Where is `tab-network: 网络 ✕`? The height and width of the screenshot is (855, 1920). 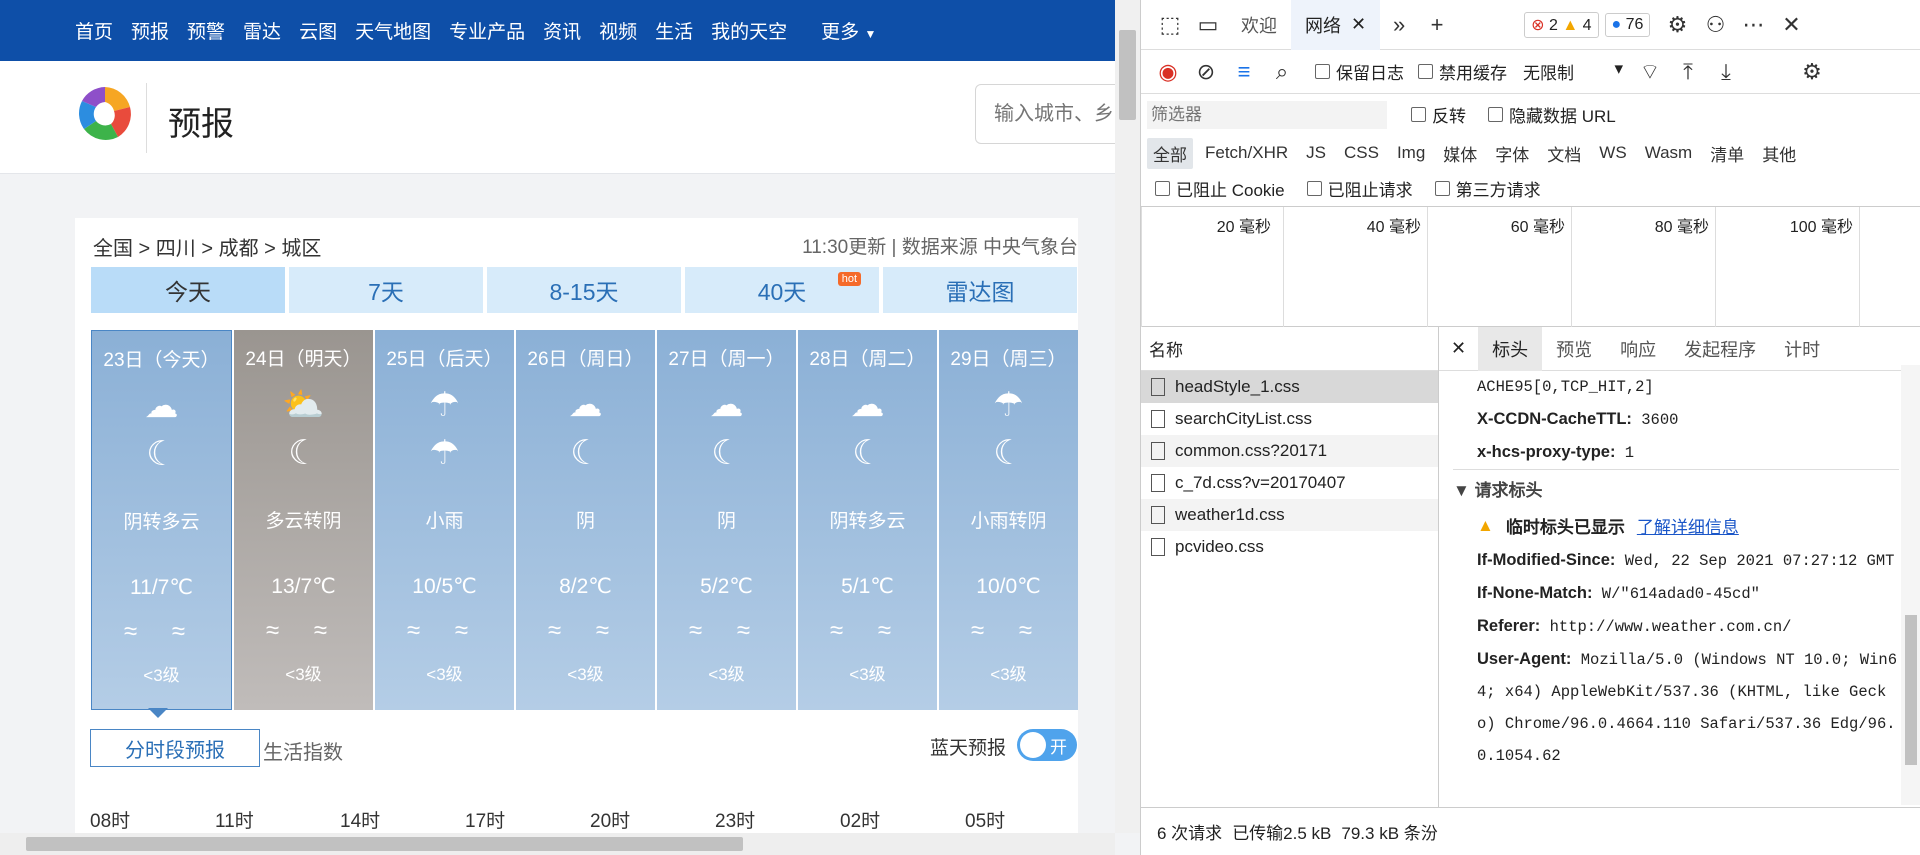
tab-network: 网络 ✕ is located at coordinates (1336, 25).